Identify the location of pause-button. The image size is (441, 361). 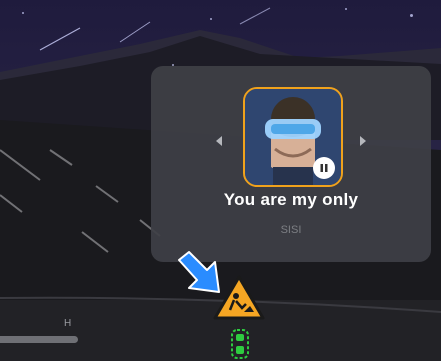
(324, 168).